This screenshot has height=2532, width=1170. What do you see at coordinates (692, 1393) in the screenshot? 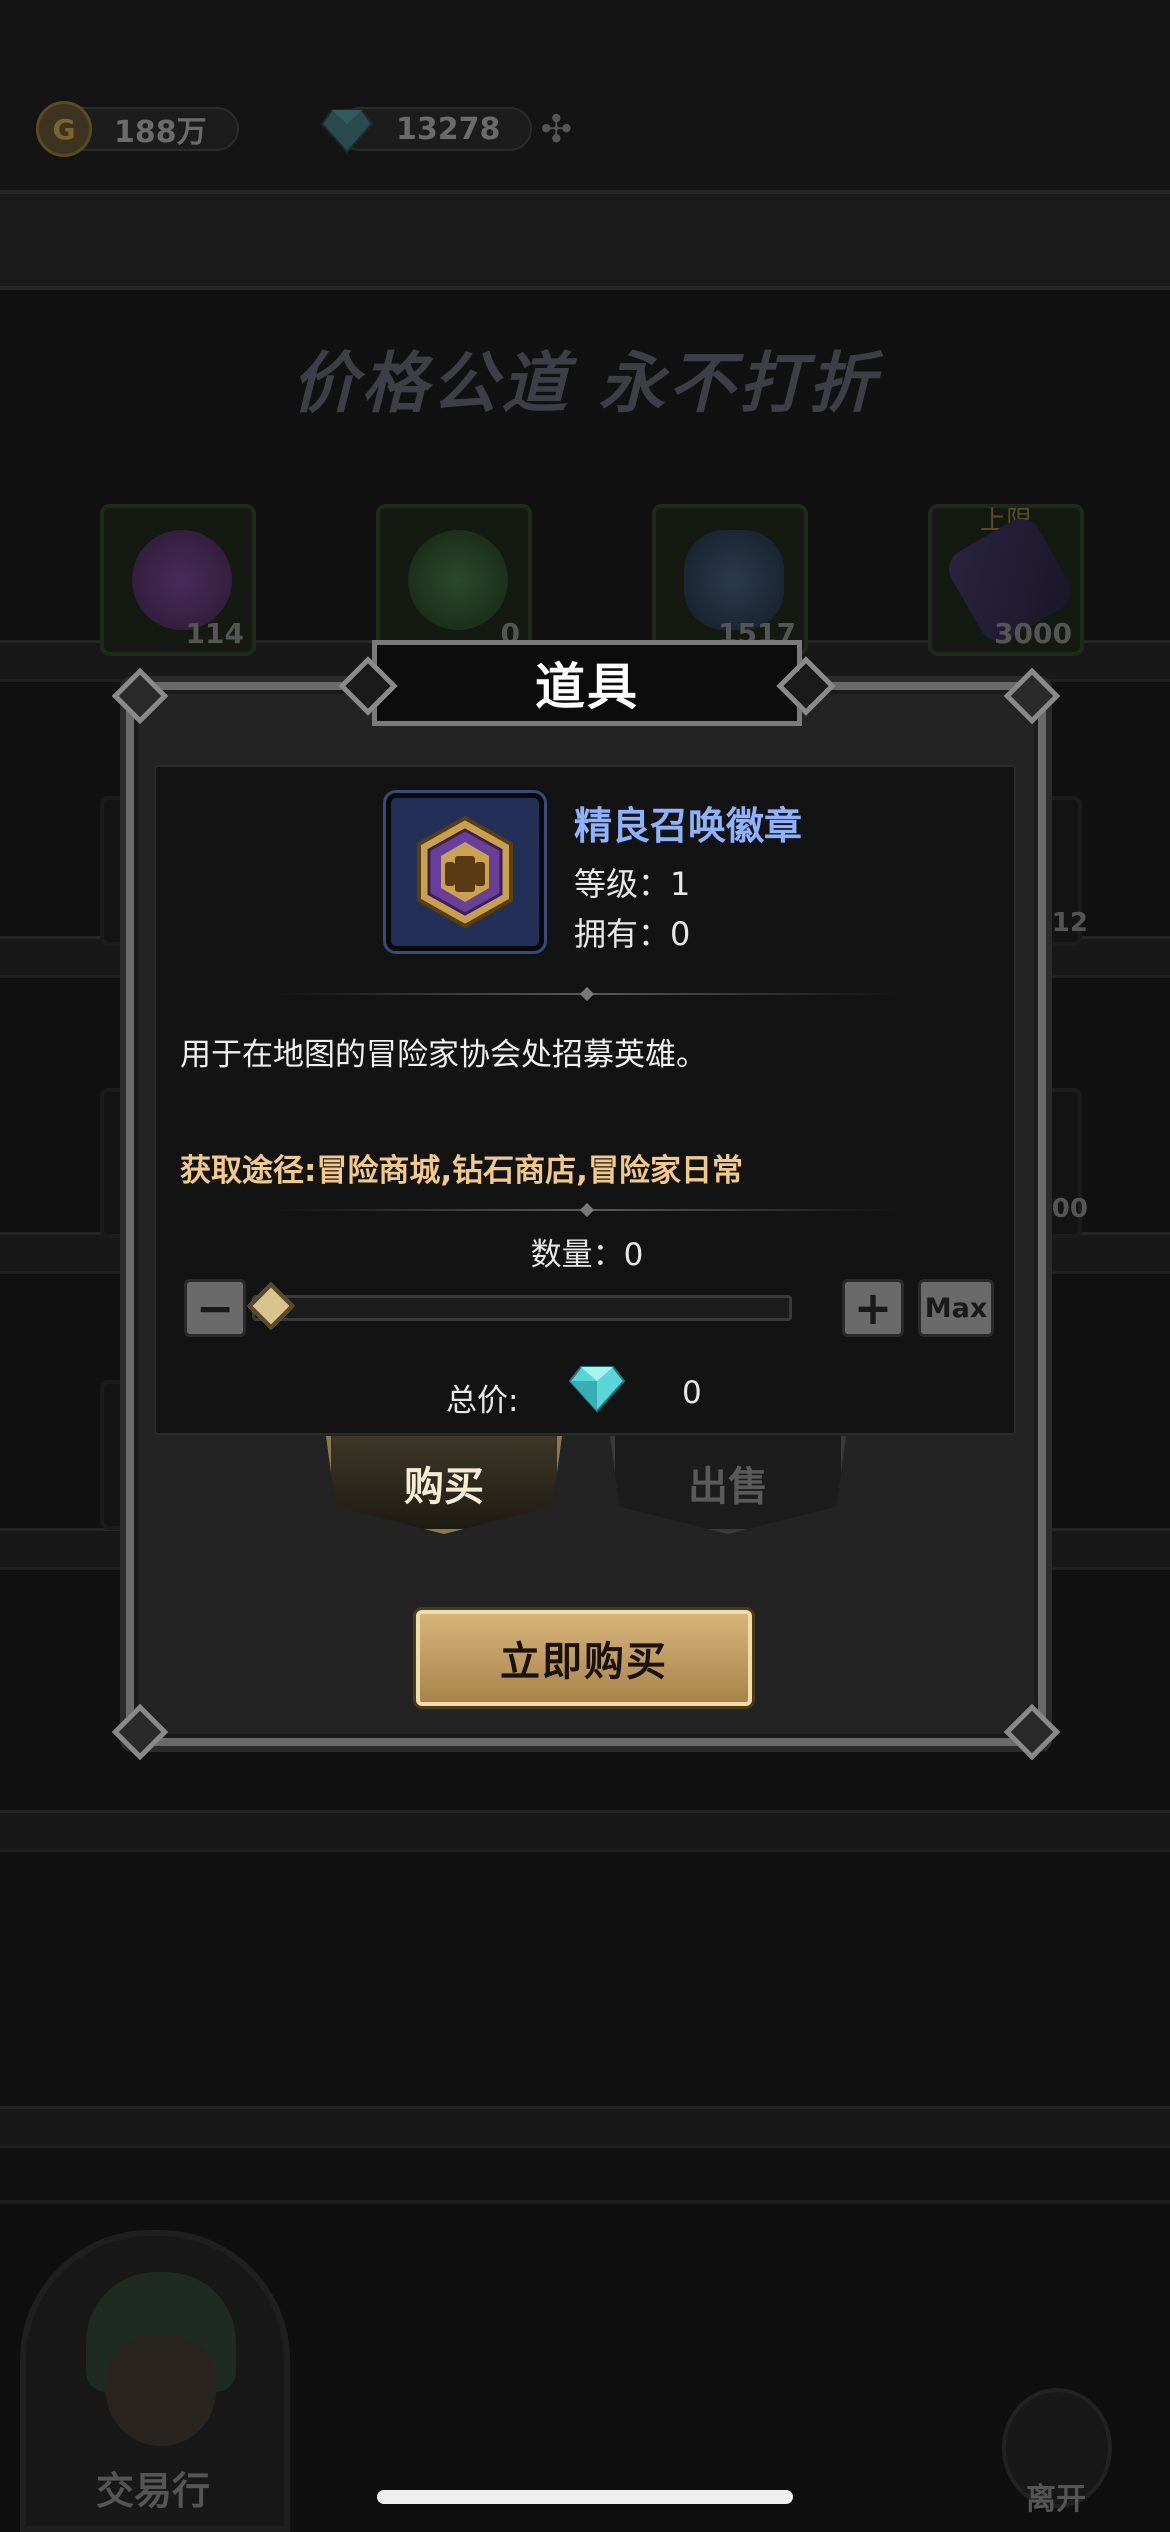
I see `total-price-value: 0` at bounding box center [692, 1393].